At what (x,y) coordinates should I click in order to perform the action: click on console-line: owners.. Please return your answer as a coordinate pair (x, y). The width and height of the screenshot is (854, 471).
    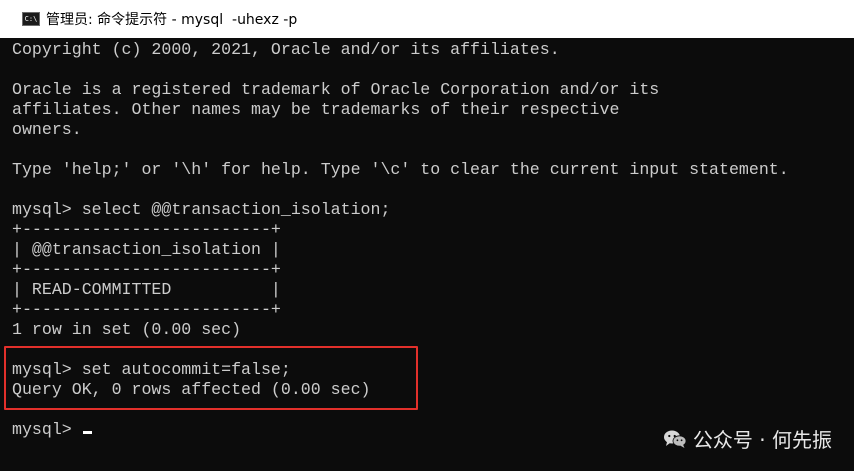
    Looking at the image, I should click on (47, 129).